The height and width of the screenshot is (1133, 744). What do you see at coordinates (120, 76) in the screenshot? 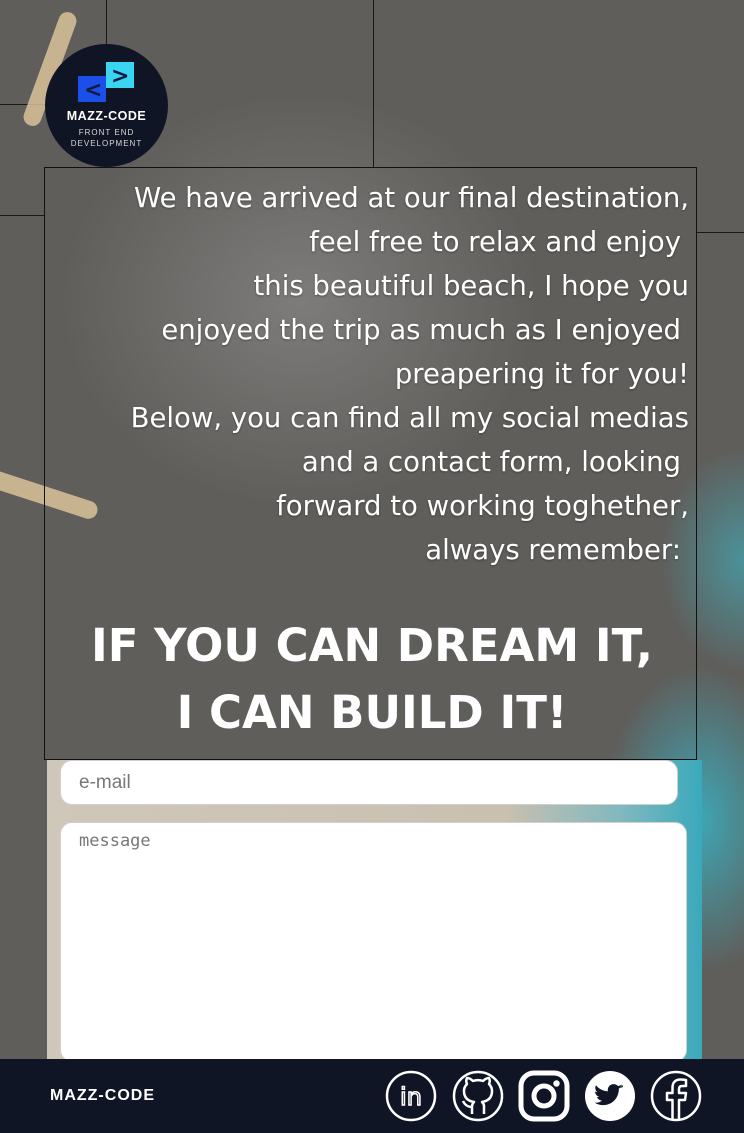
I see `logo-mark-right: >` at bounding box center [120, 76].